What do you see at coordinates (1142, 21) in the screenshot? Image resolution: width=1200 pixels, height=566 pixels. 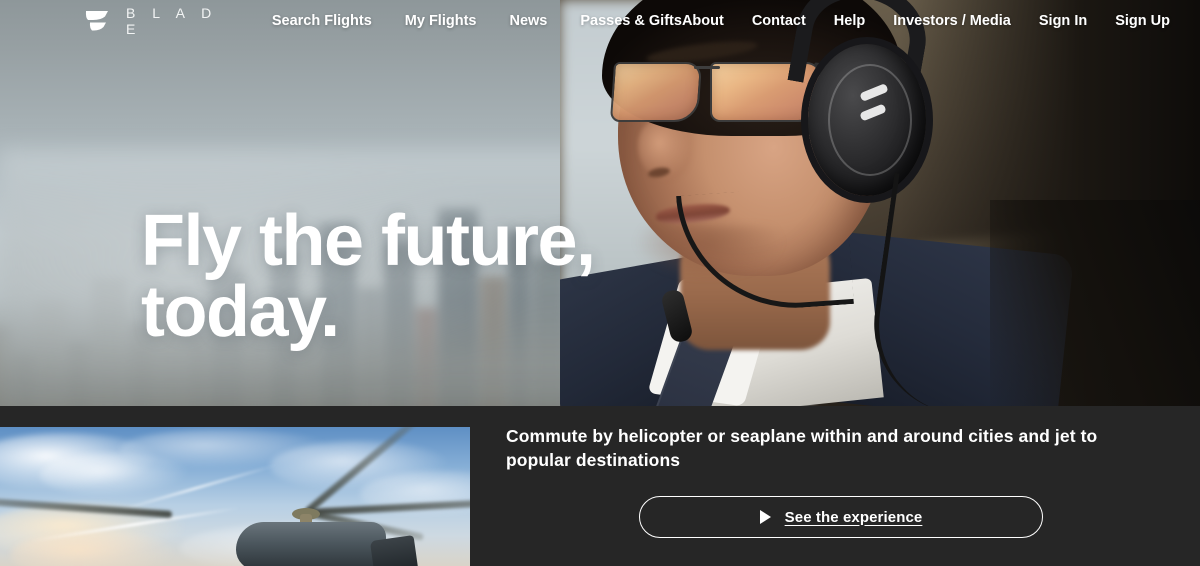 I see `nav-sign-up: Sign Up` at bounding box center [1142, 21].